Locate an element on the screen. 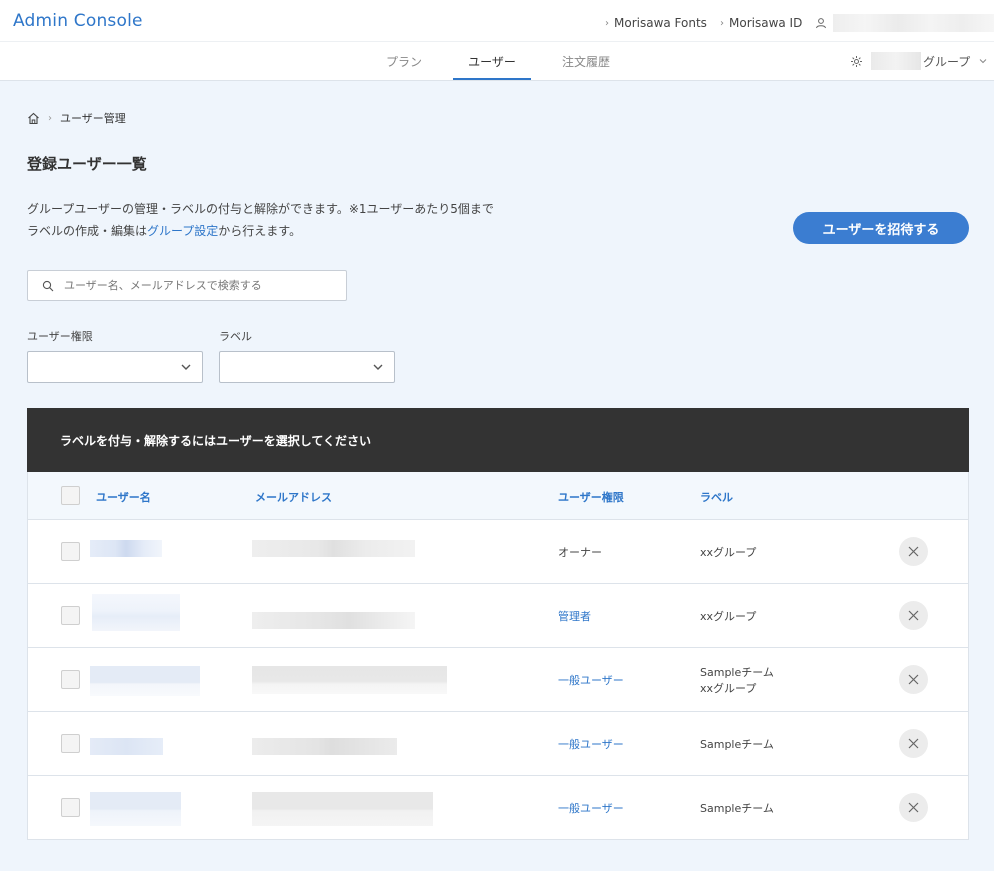  user-name-redacted is located at coordinates (913, 23).